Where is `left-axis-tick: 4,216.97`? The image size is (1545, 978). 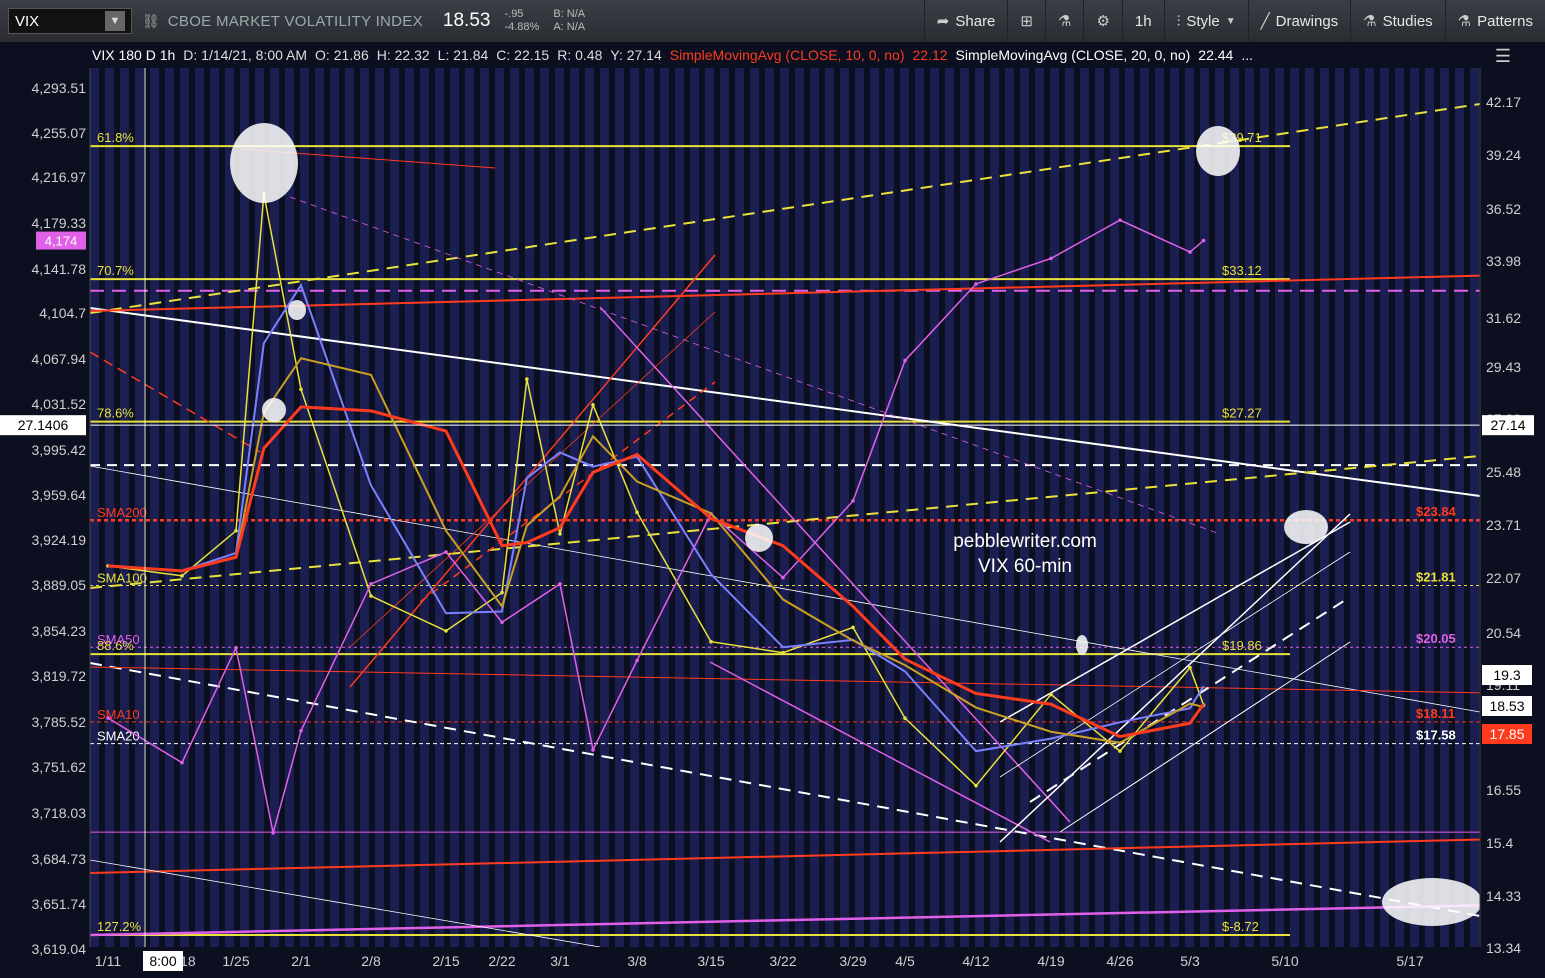
left-axis-tick: 4,216.97 is located at coordinates (59, 177).